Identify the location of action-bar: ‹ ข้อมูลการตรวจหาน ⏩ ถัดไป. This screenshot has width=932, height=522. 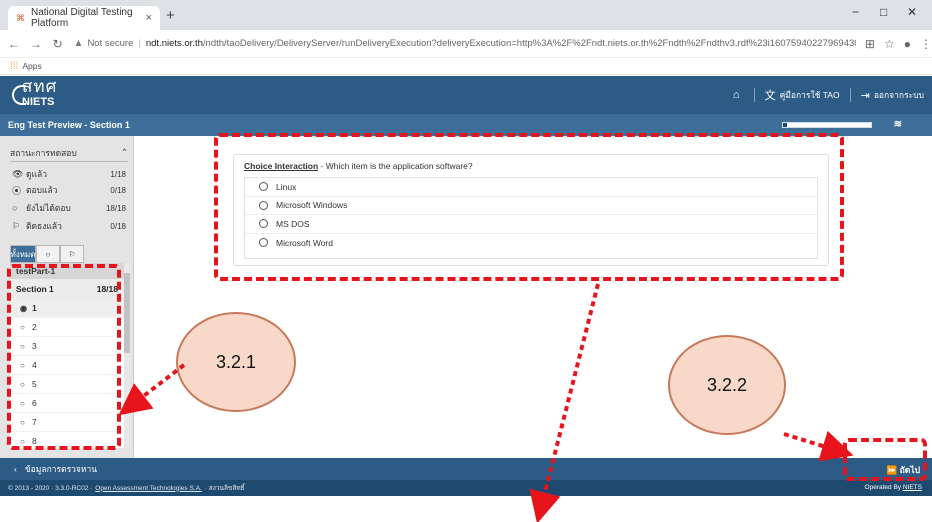
(466, 469).